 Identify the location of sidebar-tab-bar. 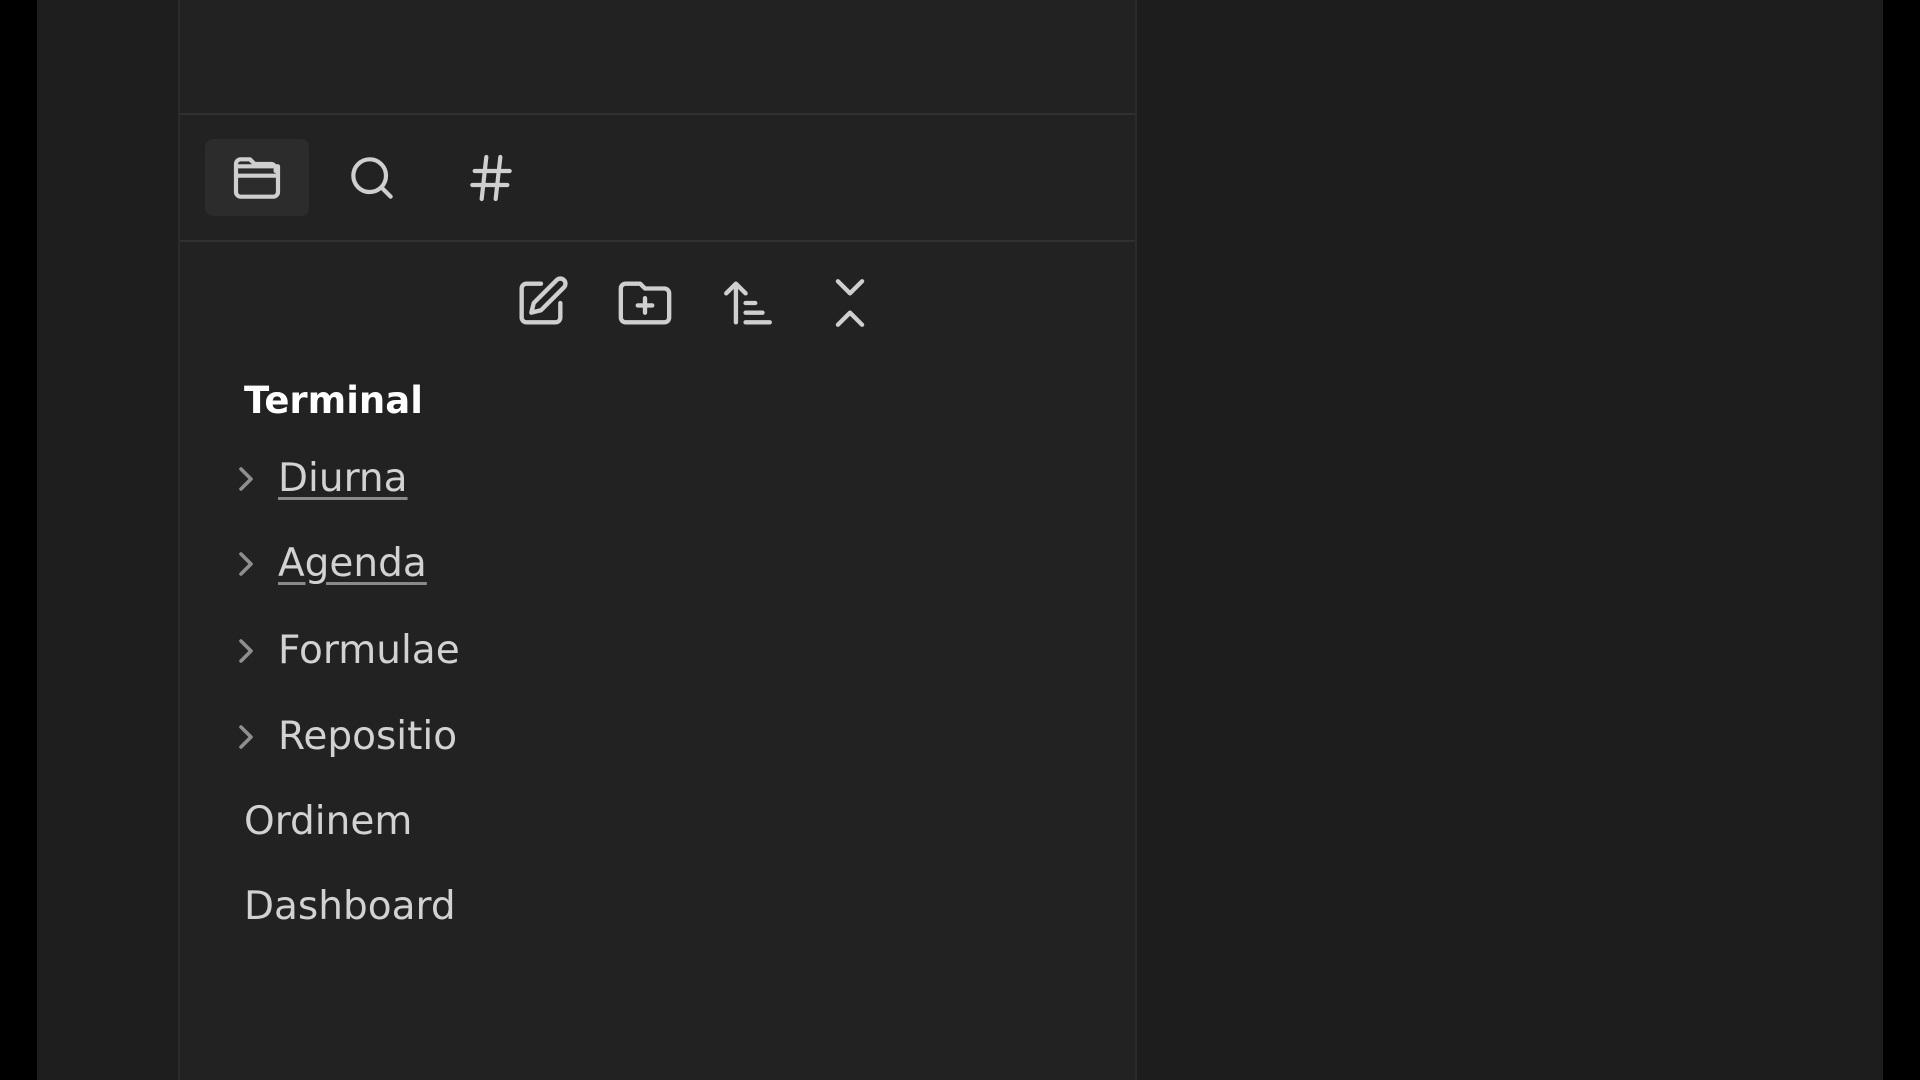
(657, 178).